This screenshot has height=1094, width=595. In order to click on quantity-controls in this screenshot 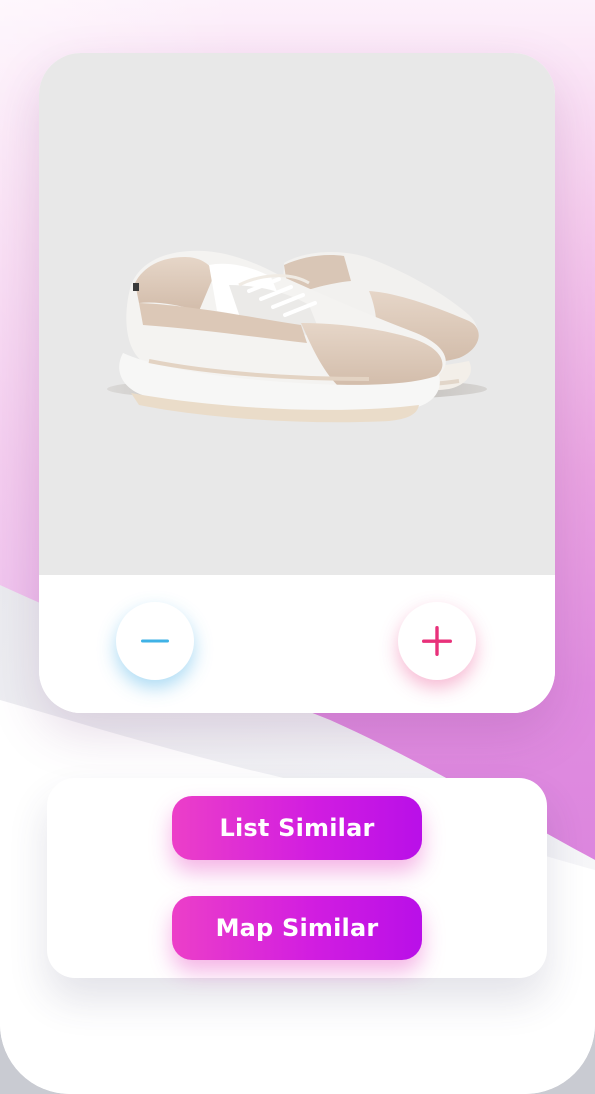, I will do `click(297, 644)`.